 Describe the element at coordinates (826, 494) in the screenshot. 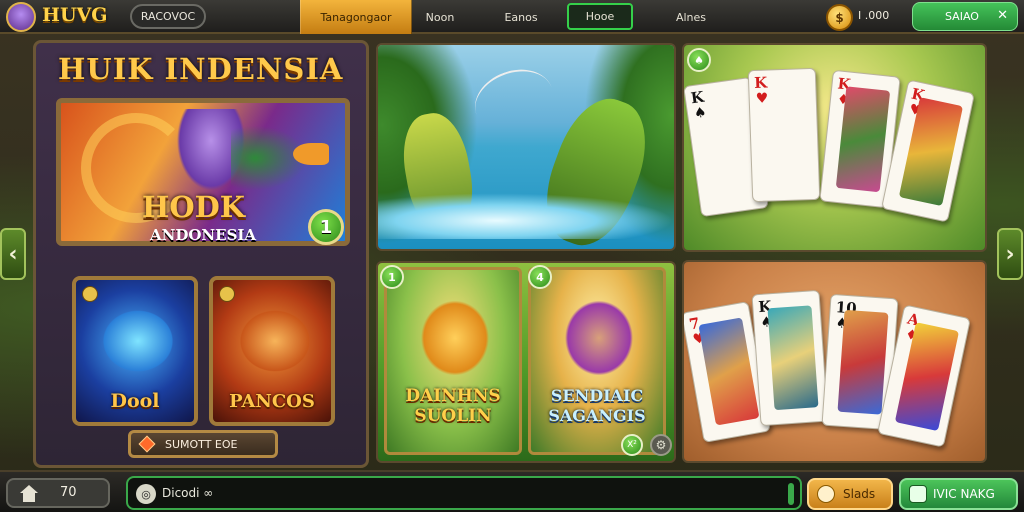

I see `profile-icon` at that location.